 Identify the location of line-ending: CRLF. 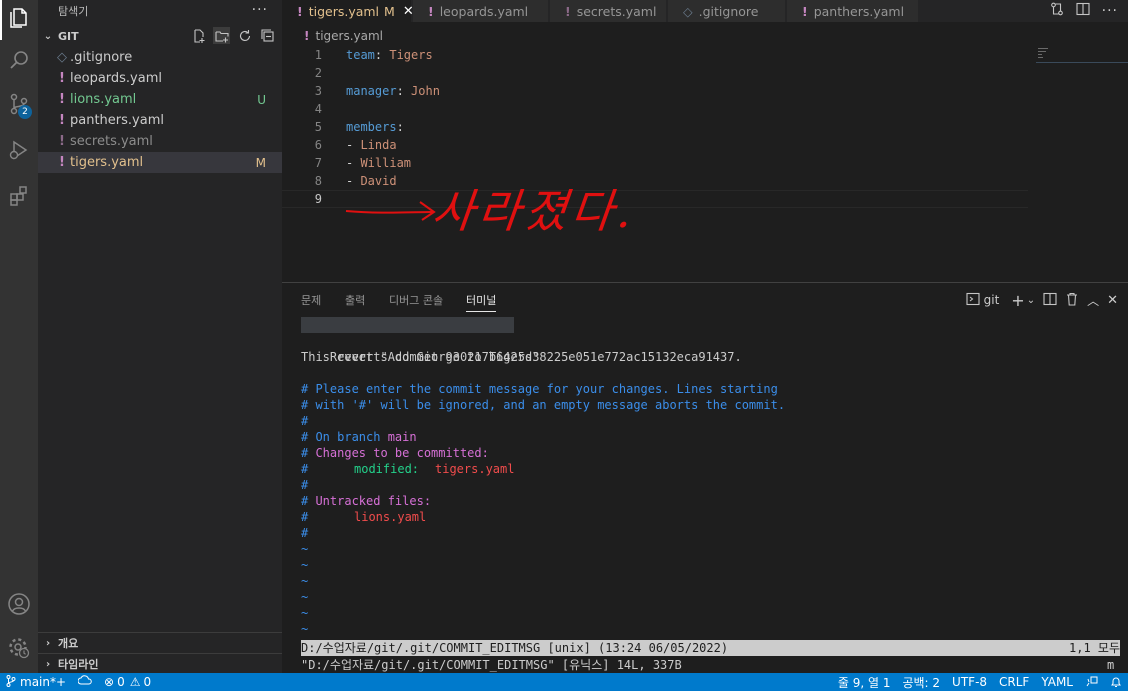
(1014, 682).